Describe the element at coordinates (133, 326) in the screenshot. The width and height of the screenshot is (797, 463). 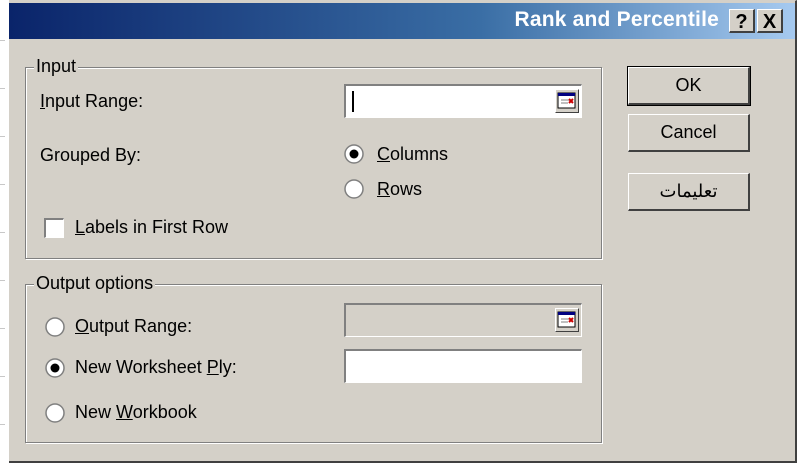
I see `output-range-label: Output Range:` at that location.